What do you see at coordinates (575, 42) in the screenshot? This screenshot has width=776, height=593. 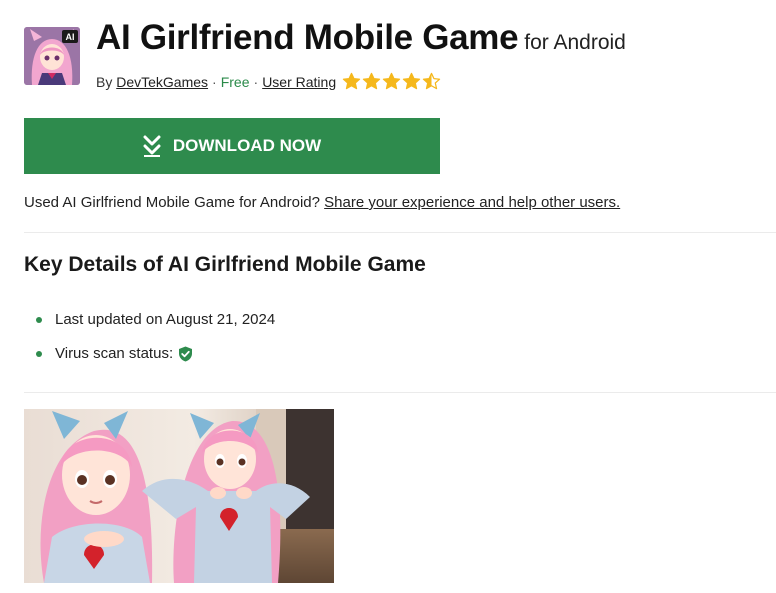 I see `platform-label: for Android` at bounding box center [575, 42].